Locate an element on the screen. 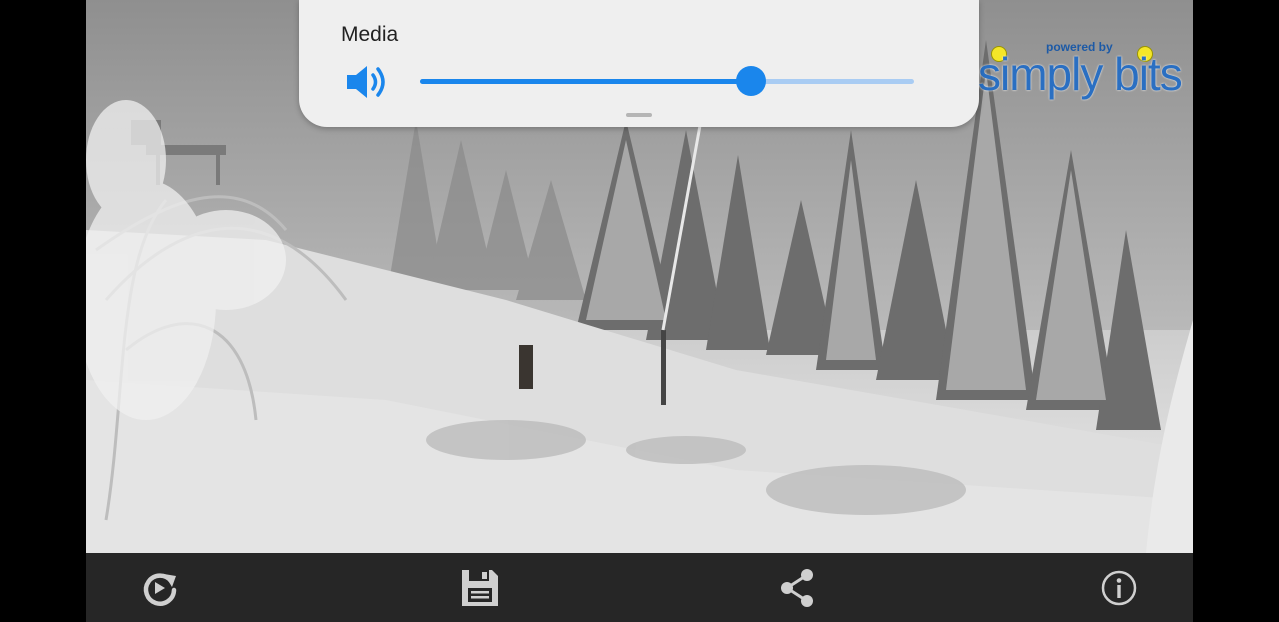 The width and height of the screenshot is (1279, 622). media-volume-slider is located at coordinates (667, 81).